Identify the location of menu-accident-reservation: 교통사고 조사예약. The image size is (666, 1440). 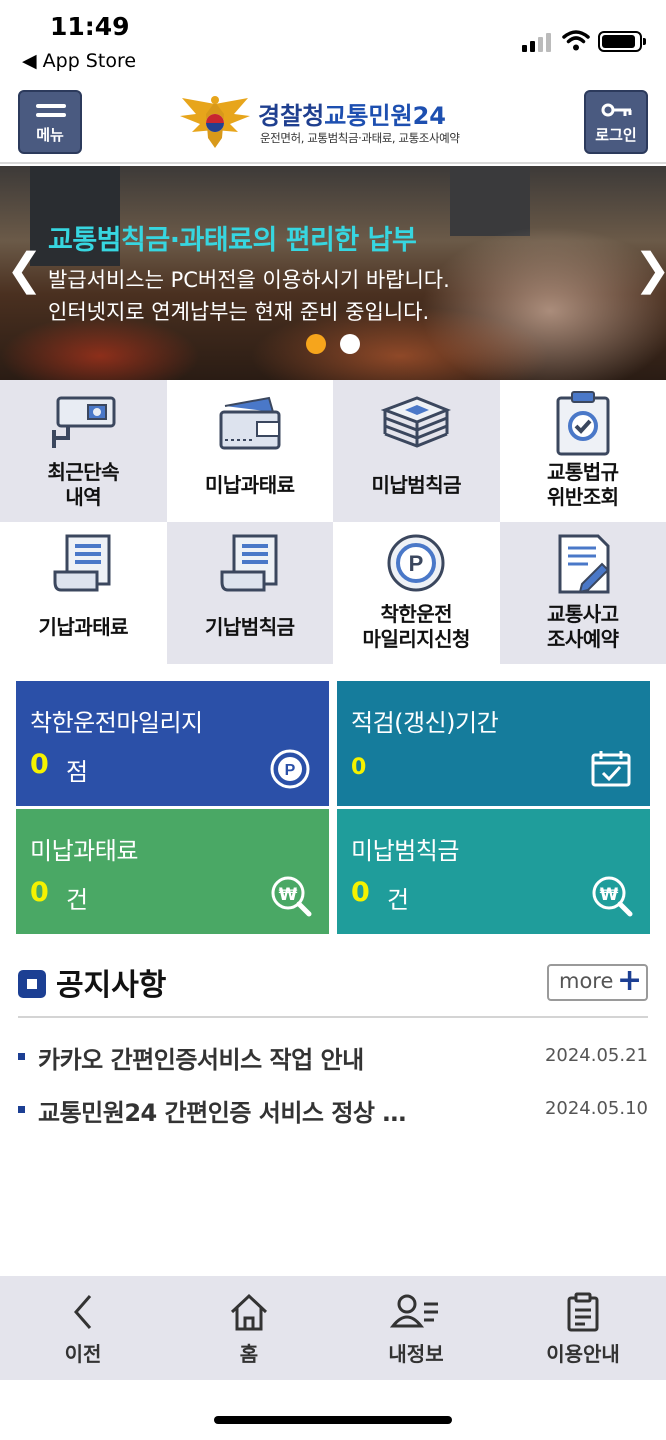
(582, 593).